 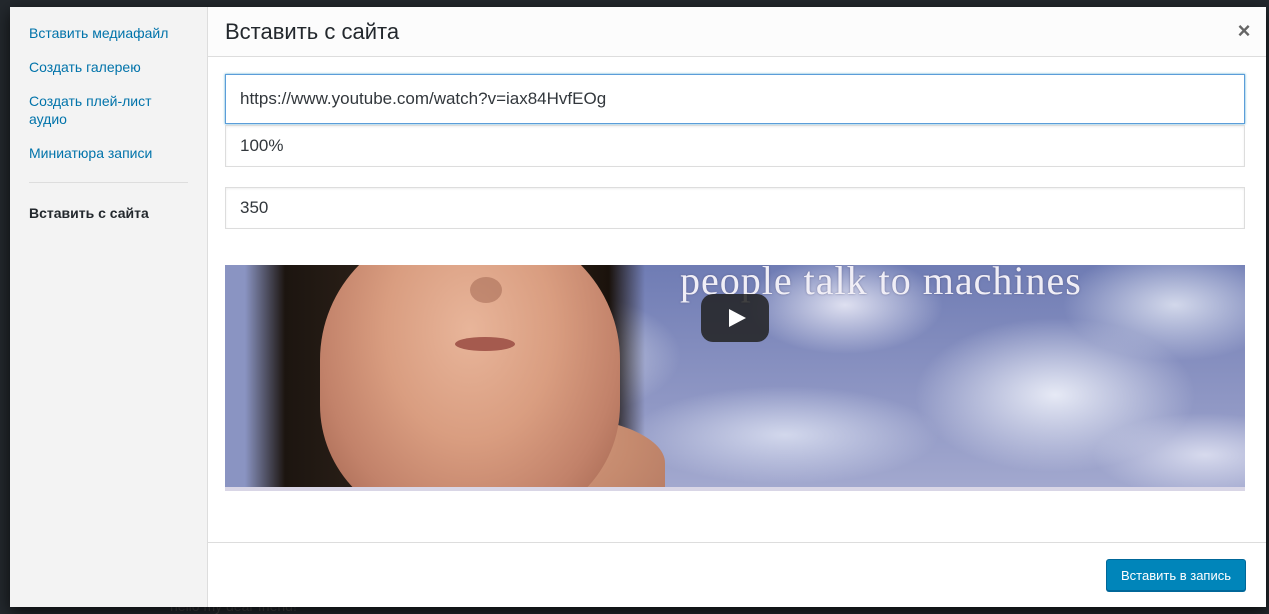 I want to click on video-play-button, so click(x=735, y=318).